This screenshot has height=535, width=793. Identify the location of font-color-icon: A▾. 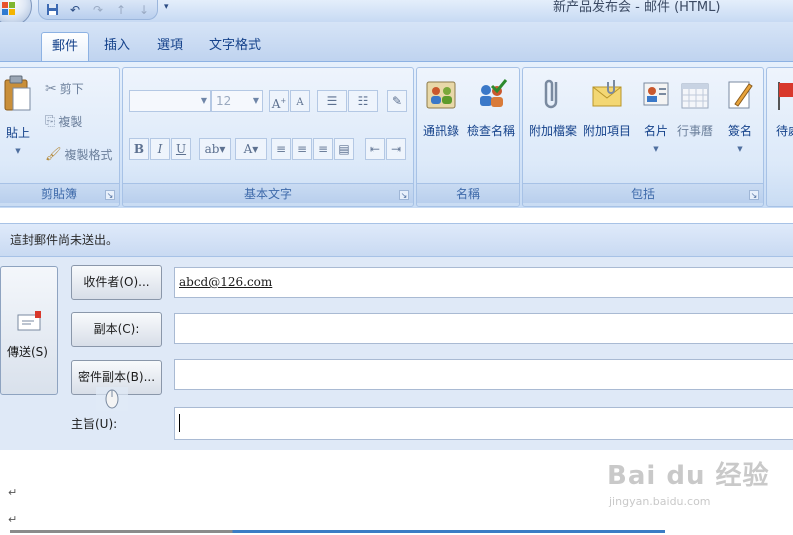
(251, 149).